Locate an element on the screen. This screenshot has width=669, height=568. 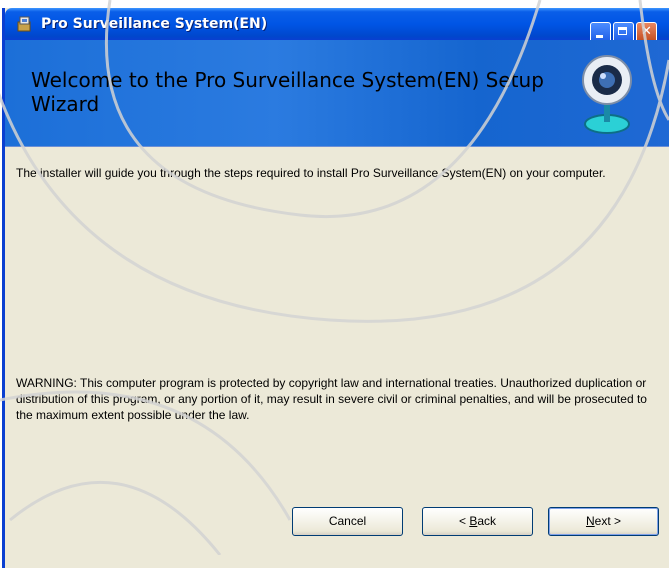
window-title: Pro Surveillance System(EN) is located at coordinates (154, 24).